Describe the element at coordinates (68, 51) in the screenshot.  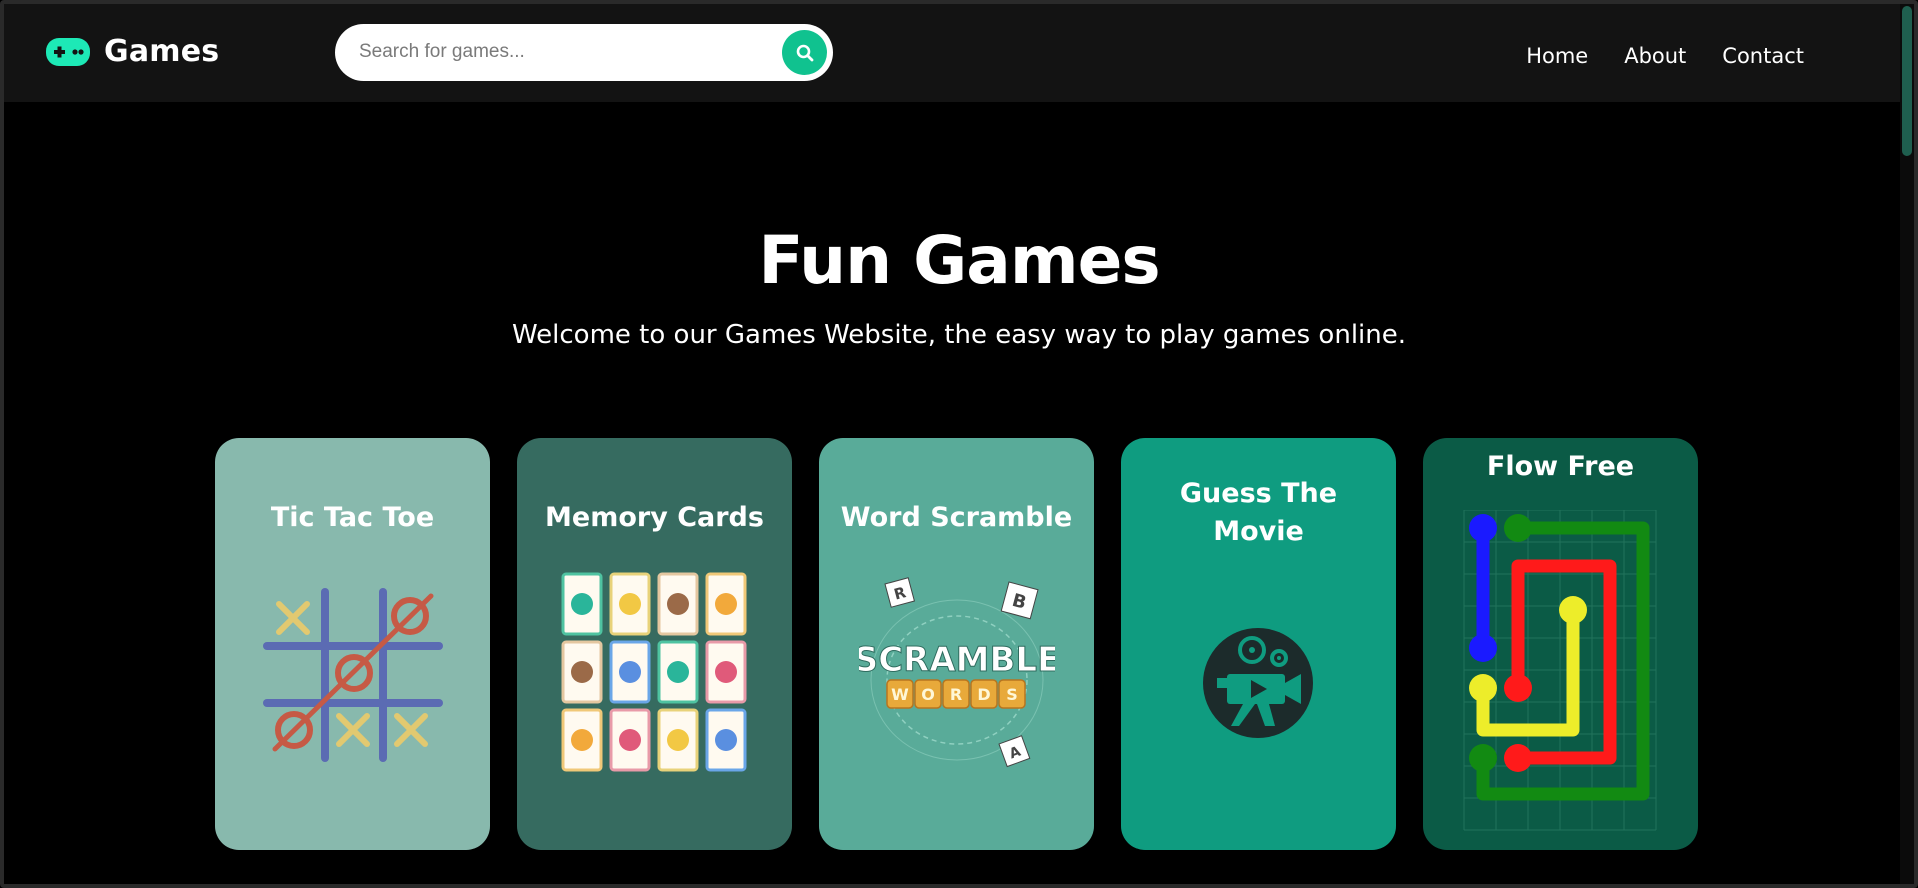
I see `gamepad-icon` at that location.